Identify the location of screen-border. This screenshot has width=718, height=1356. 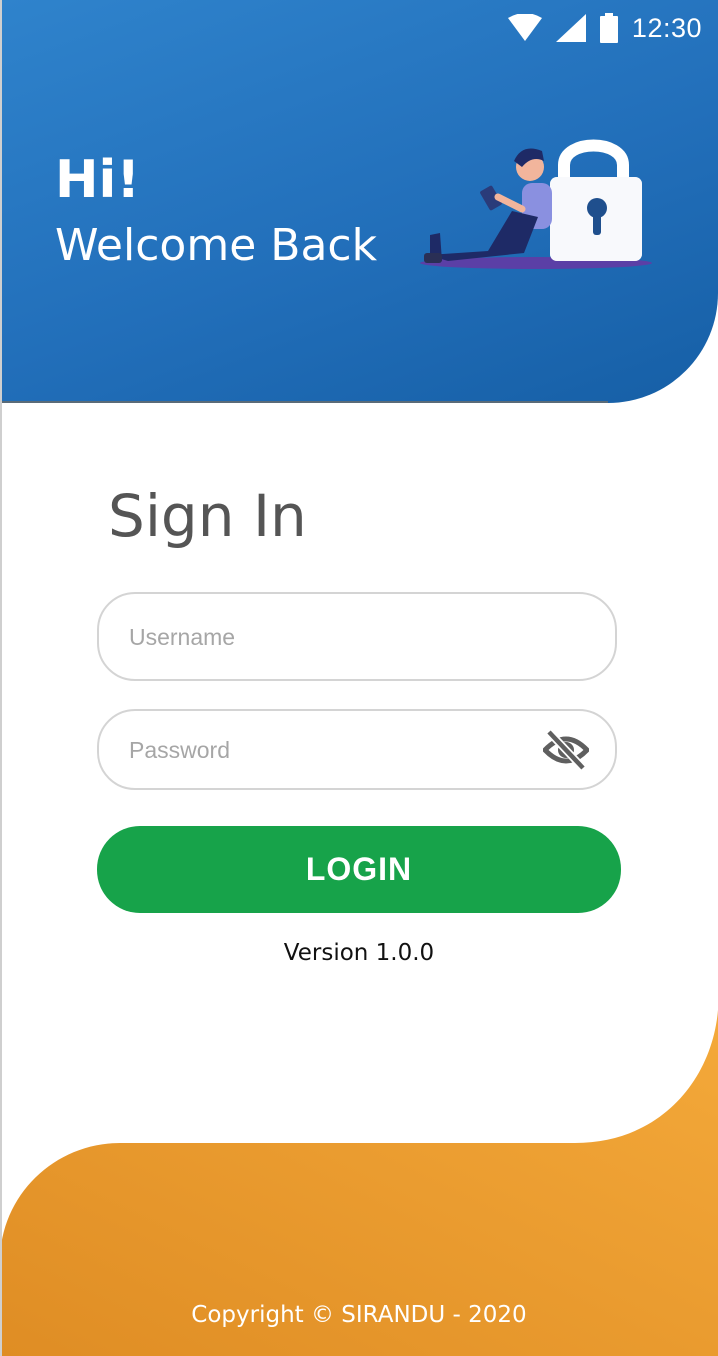
(1, 678).